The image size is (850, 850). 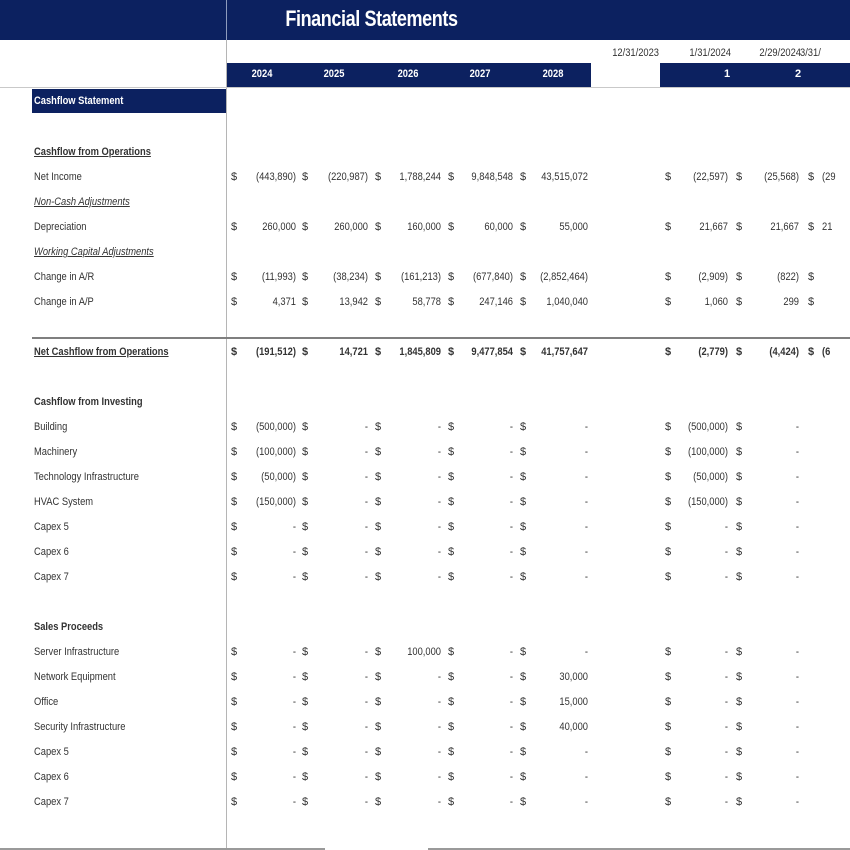 What do you see at coordinates (82, 202) in the screenshot?
I see `subheading: Non-Cash Adjustments` at bounding box center [82, 202].